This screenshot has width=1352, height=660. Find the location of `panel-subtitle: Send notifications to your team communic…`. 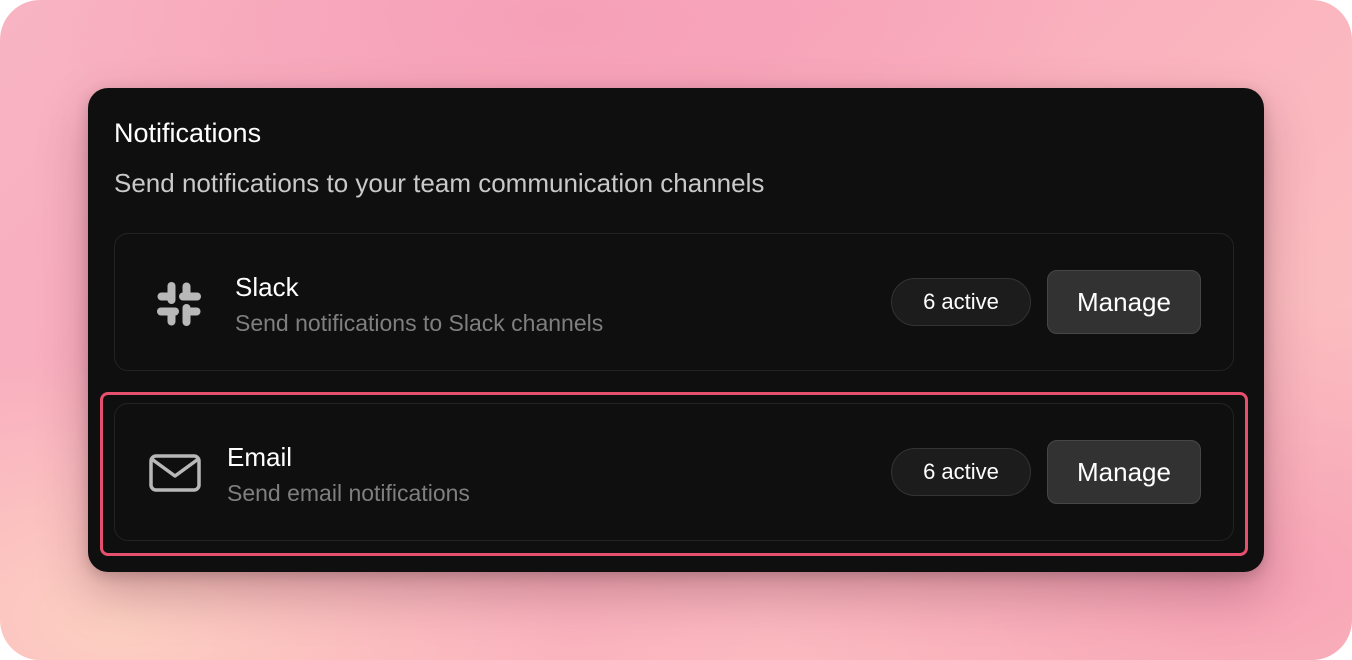

panel-subtitle: Send notifications to your team communic… is located at coordinates (439, 183).